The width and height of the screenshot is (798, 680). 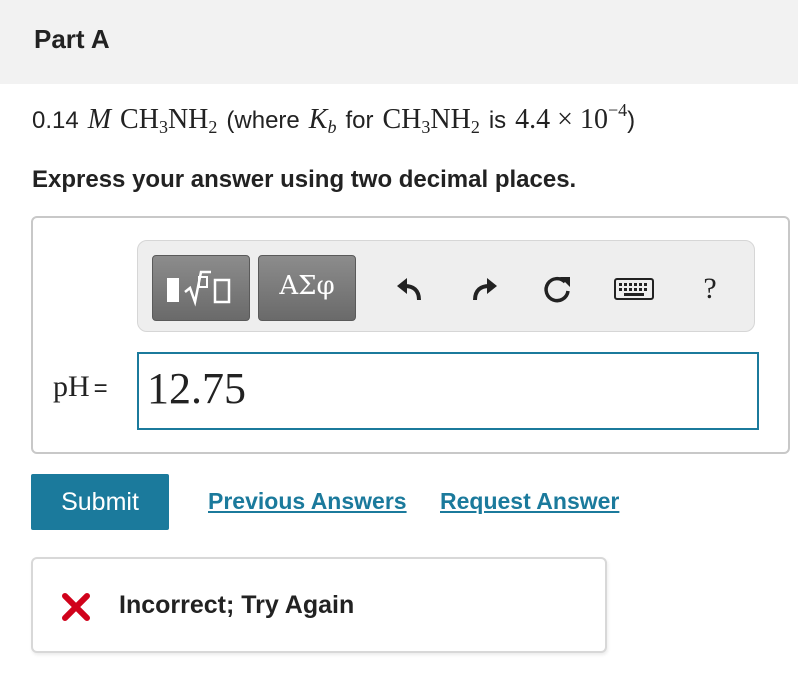 I want to click on for-text: for, so click(x=359, y=120).